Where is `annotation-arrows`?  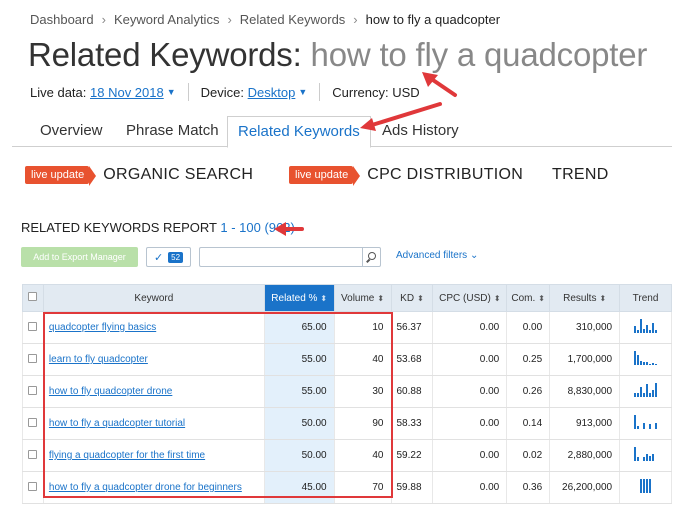 annotation-arrows is located at coordinates (365, 154).